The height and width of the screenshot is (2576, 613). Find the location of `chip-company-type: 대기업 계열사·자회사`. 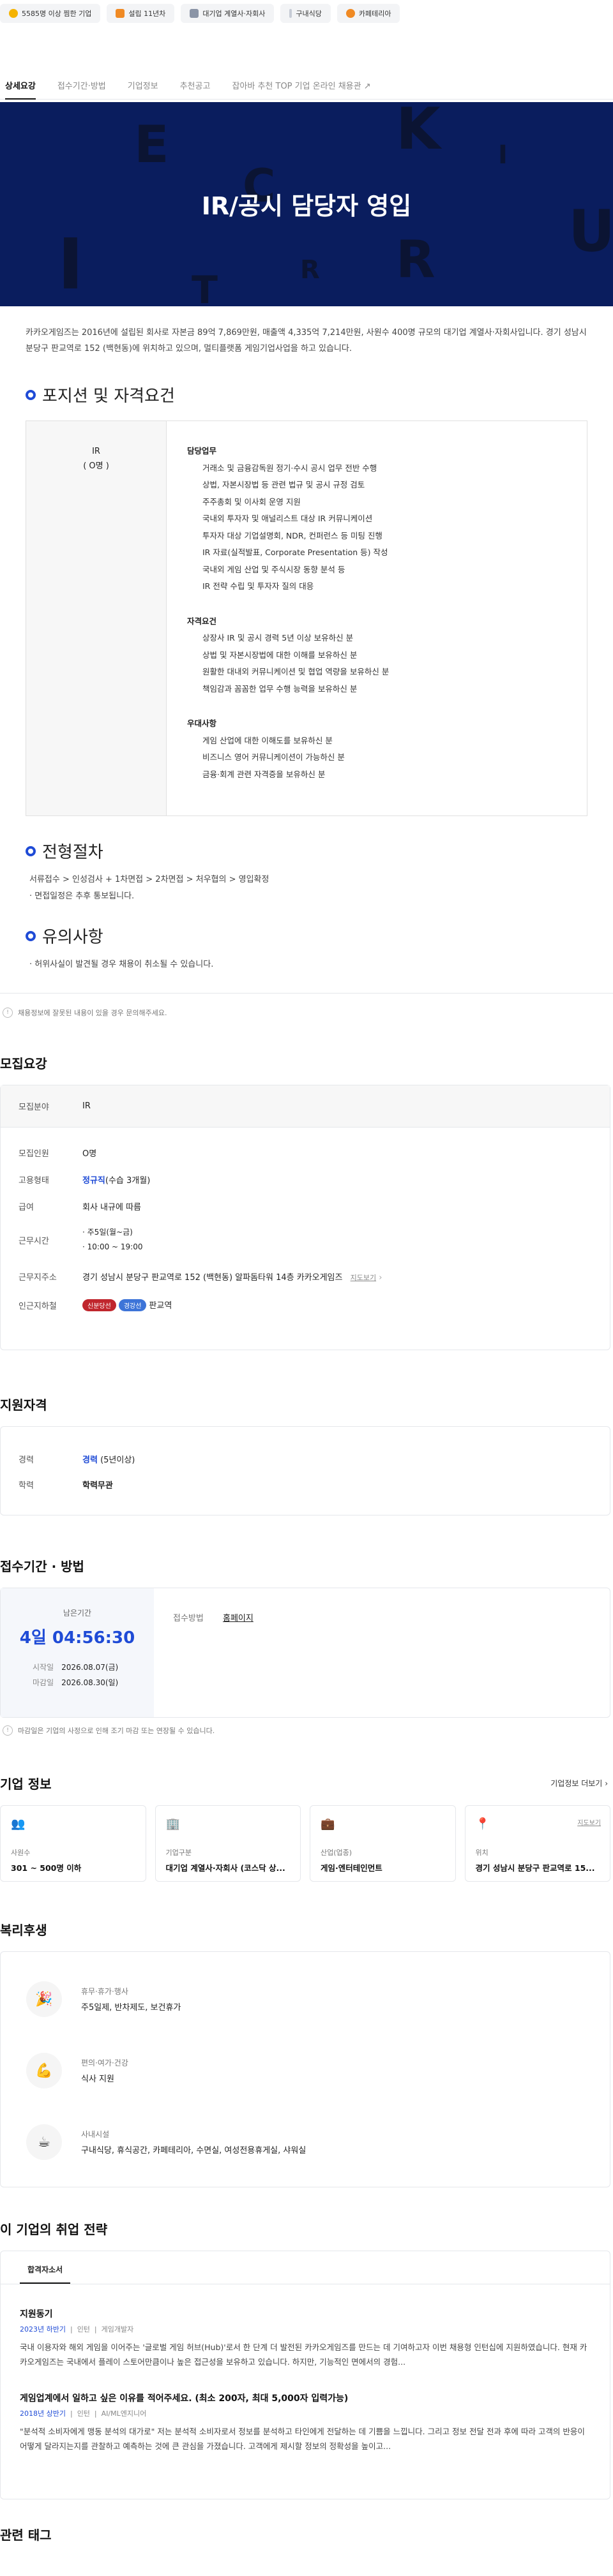

chip-company-type: 대기업 계열사·자회사 is located at coordinates (228, 13).